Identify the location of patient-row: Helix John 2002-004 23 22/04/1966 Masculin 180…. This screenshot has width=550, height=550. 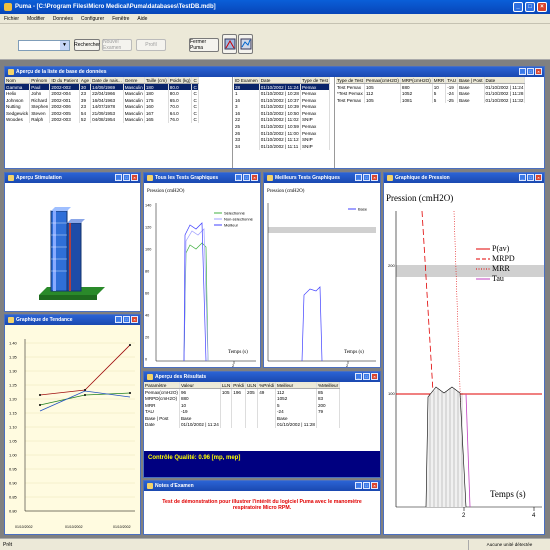
(102, 93).